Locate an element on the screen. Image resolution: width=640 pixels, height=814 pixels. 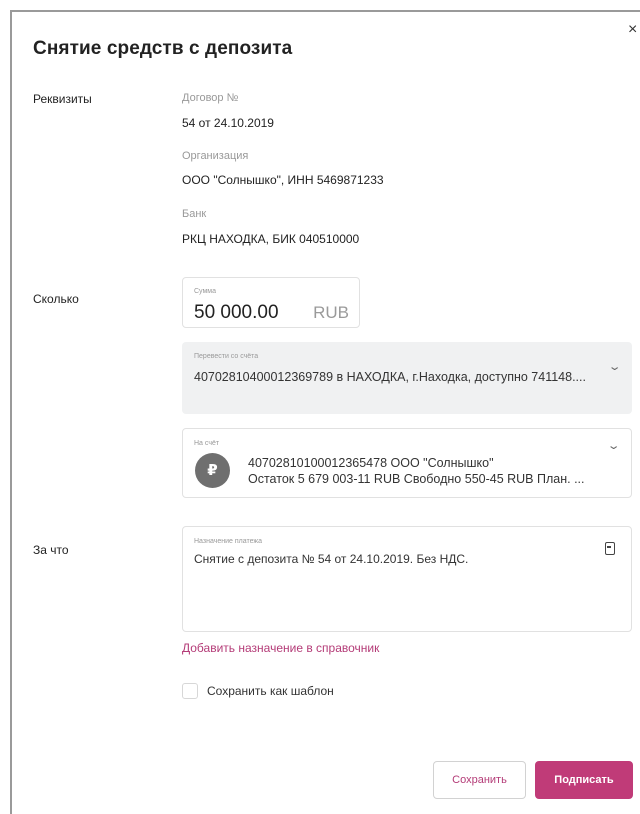
sign-button: Подписать is located at coordinates (584, 780).